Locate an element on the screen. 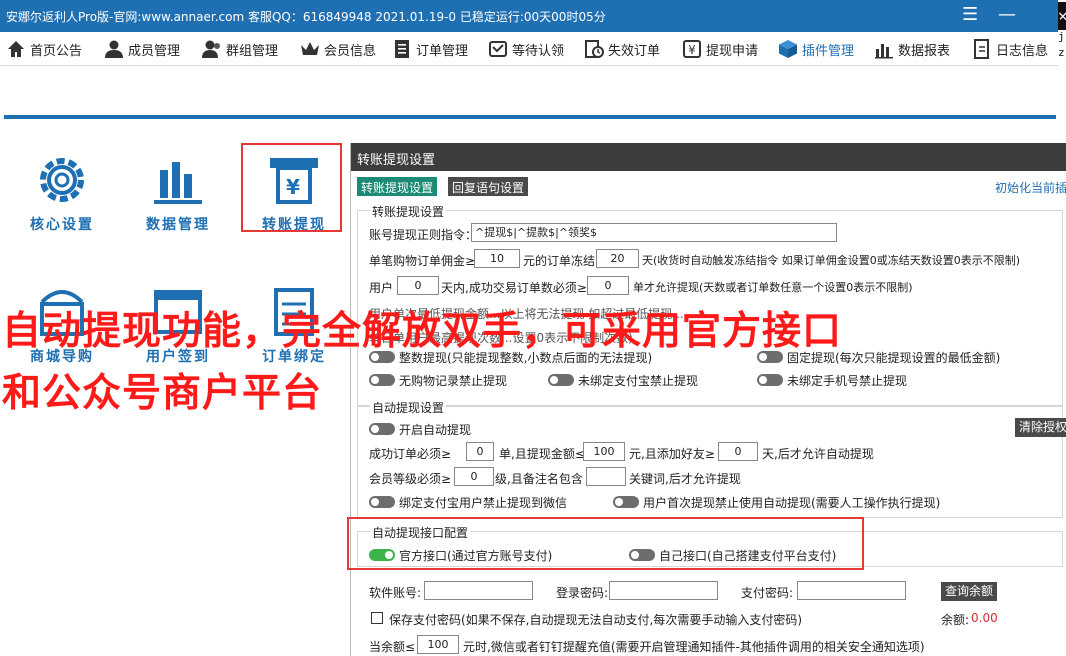 The height and width of the screenshot is (656, 1066). member-level-input: 0 is located at coordinates (474, 476).